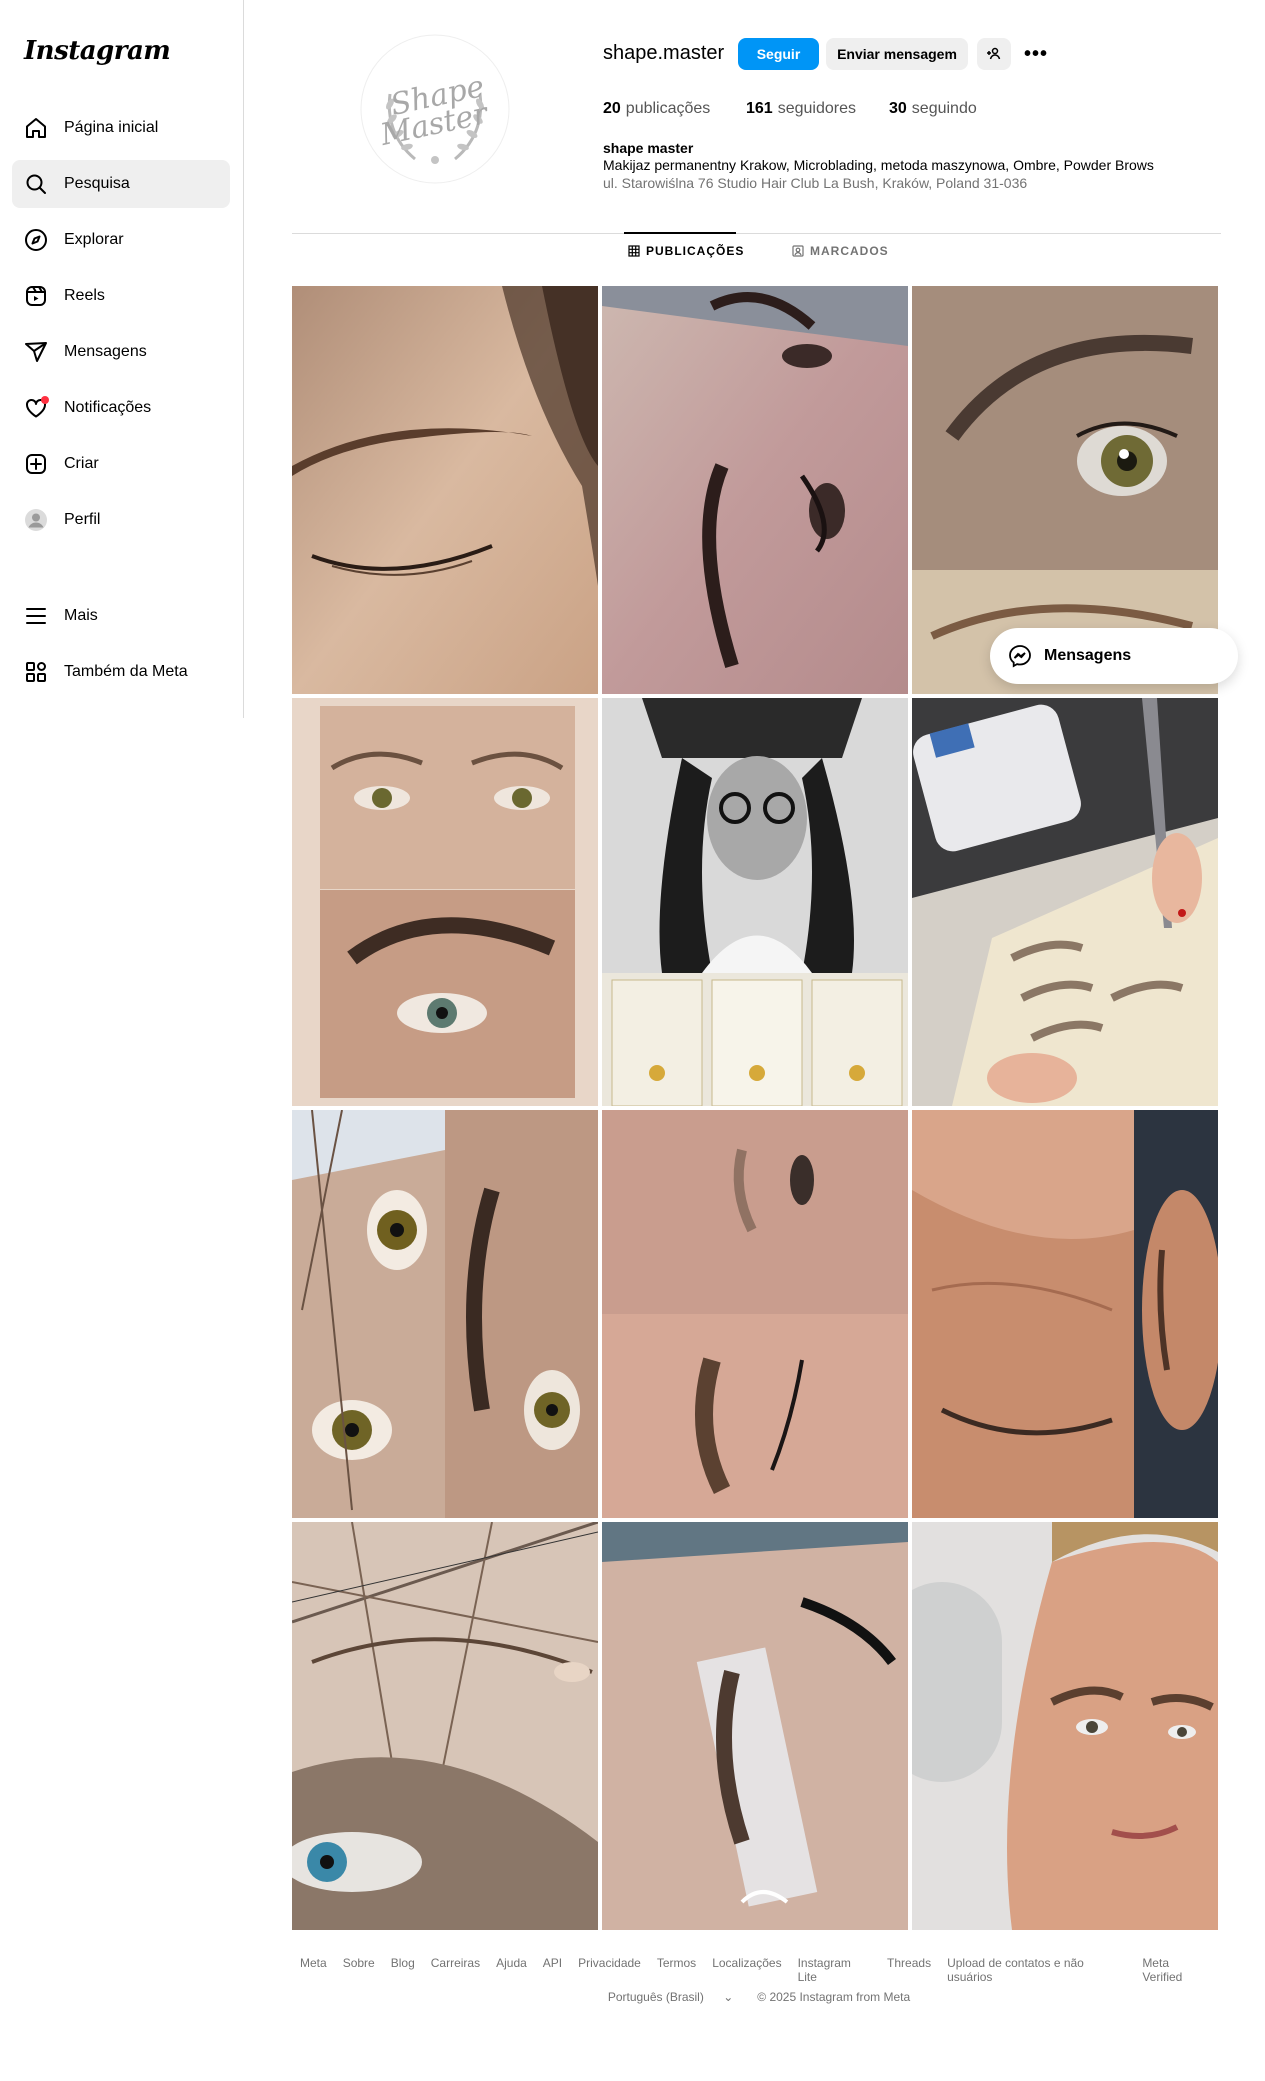 Image resolution: width=1265 pixels, height=2081 pixels. I want to click on tab-tagged-label: MARCADOS, so click(849, 251).